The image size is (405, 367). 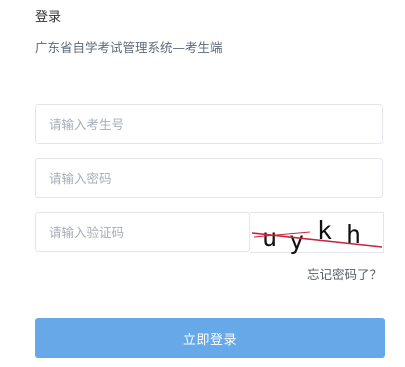 I want to click on page-title: 登录, so click(x=48, y=17).